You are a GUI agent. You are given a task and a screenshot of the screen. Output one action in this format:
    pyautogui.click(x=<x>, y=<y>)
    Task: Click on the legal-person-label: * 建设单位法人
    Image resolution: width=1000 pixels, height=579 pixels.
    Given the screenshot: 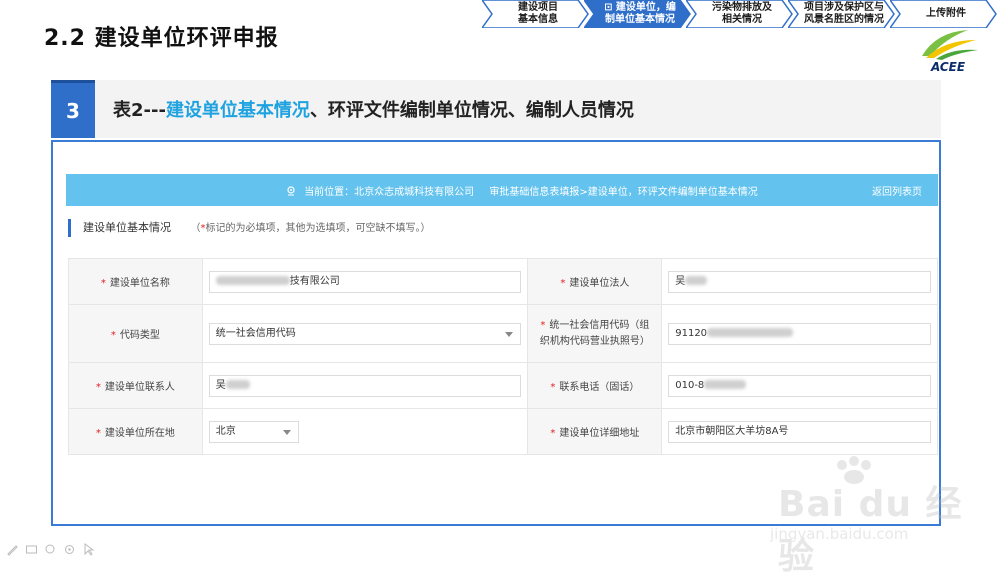 What is the action you would take?
    pyautogui.click(x=595, y=281)
    